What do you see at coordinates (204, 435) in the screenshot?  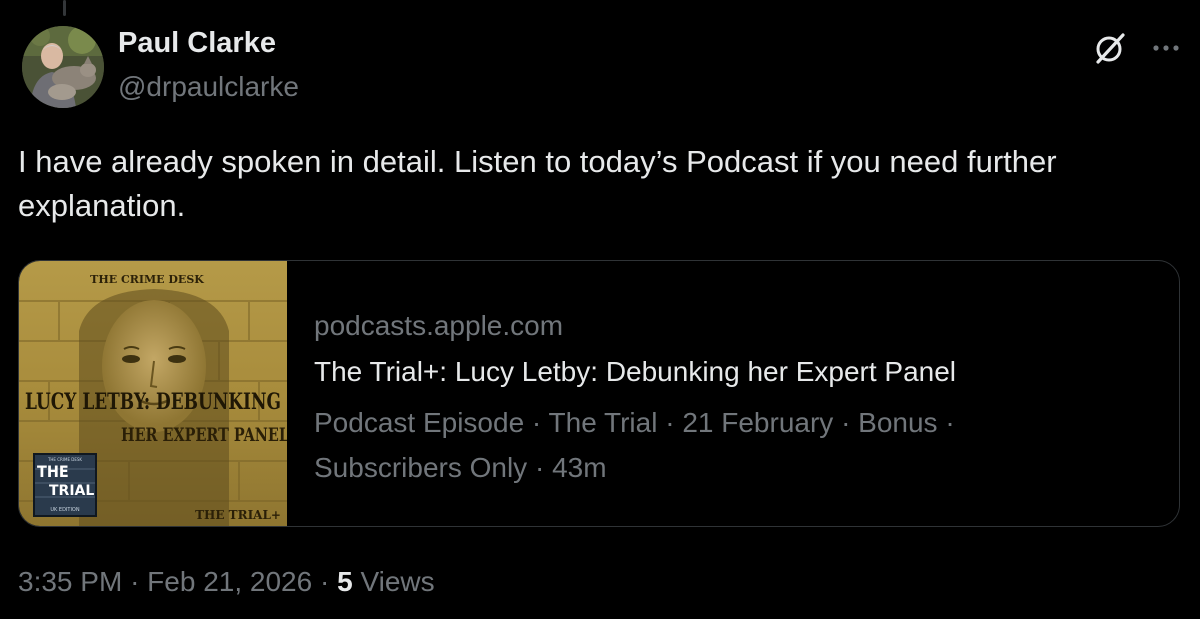 I see `artwork-headline-line2: HER EXPERT PANEL` at bounding box center [204, 435].